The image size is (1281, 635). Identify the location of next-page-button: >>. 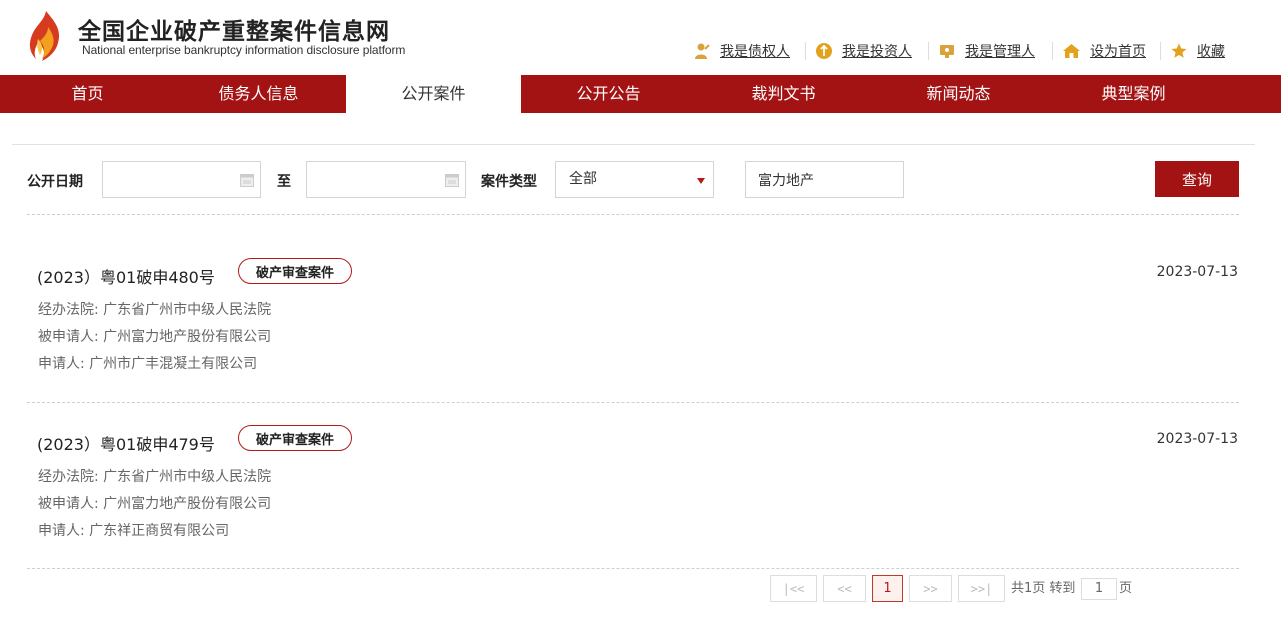
(930, 588).